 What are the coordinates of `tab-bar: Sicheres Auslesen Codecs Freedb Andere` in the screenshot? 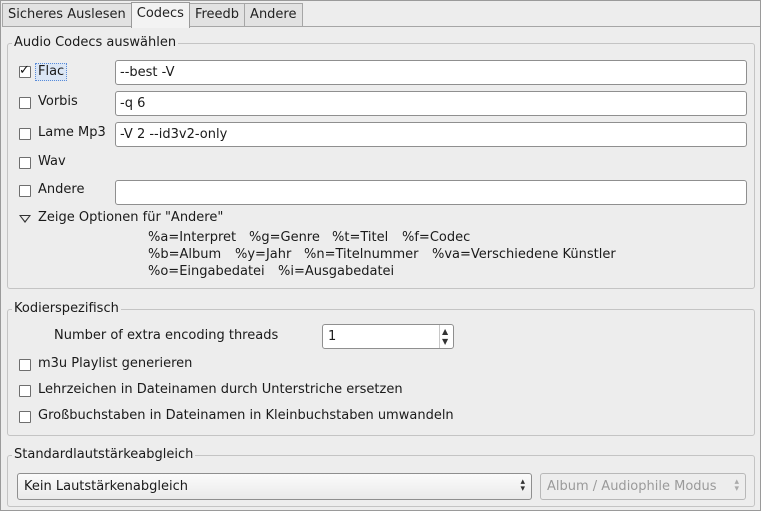 It's located at (152, 15).